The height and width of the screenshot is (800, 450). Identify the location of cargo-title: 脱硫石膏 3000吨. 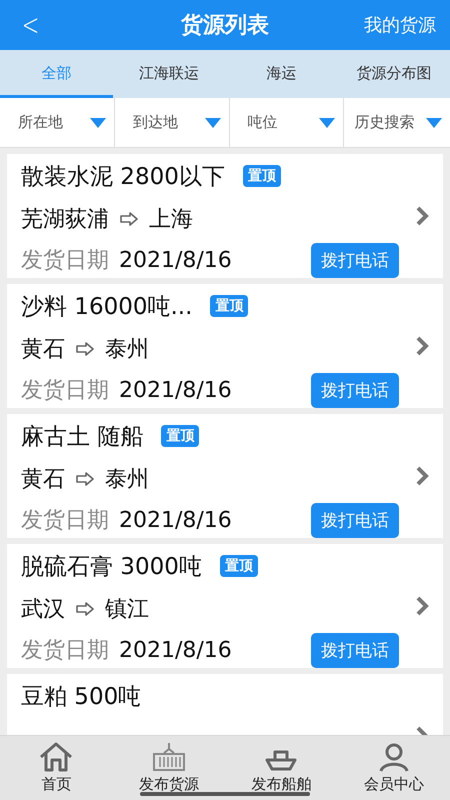
(111, 567).